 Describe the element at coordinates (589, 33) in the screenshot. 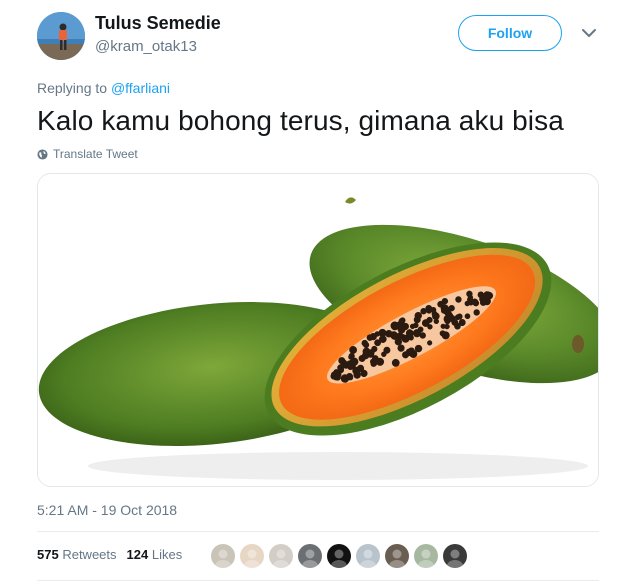

I see `chevron-down-icon` at that location.